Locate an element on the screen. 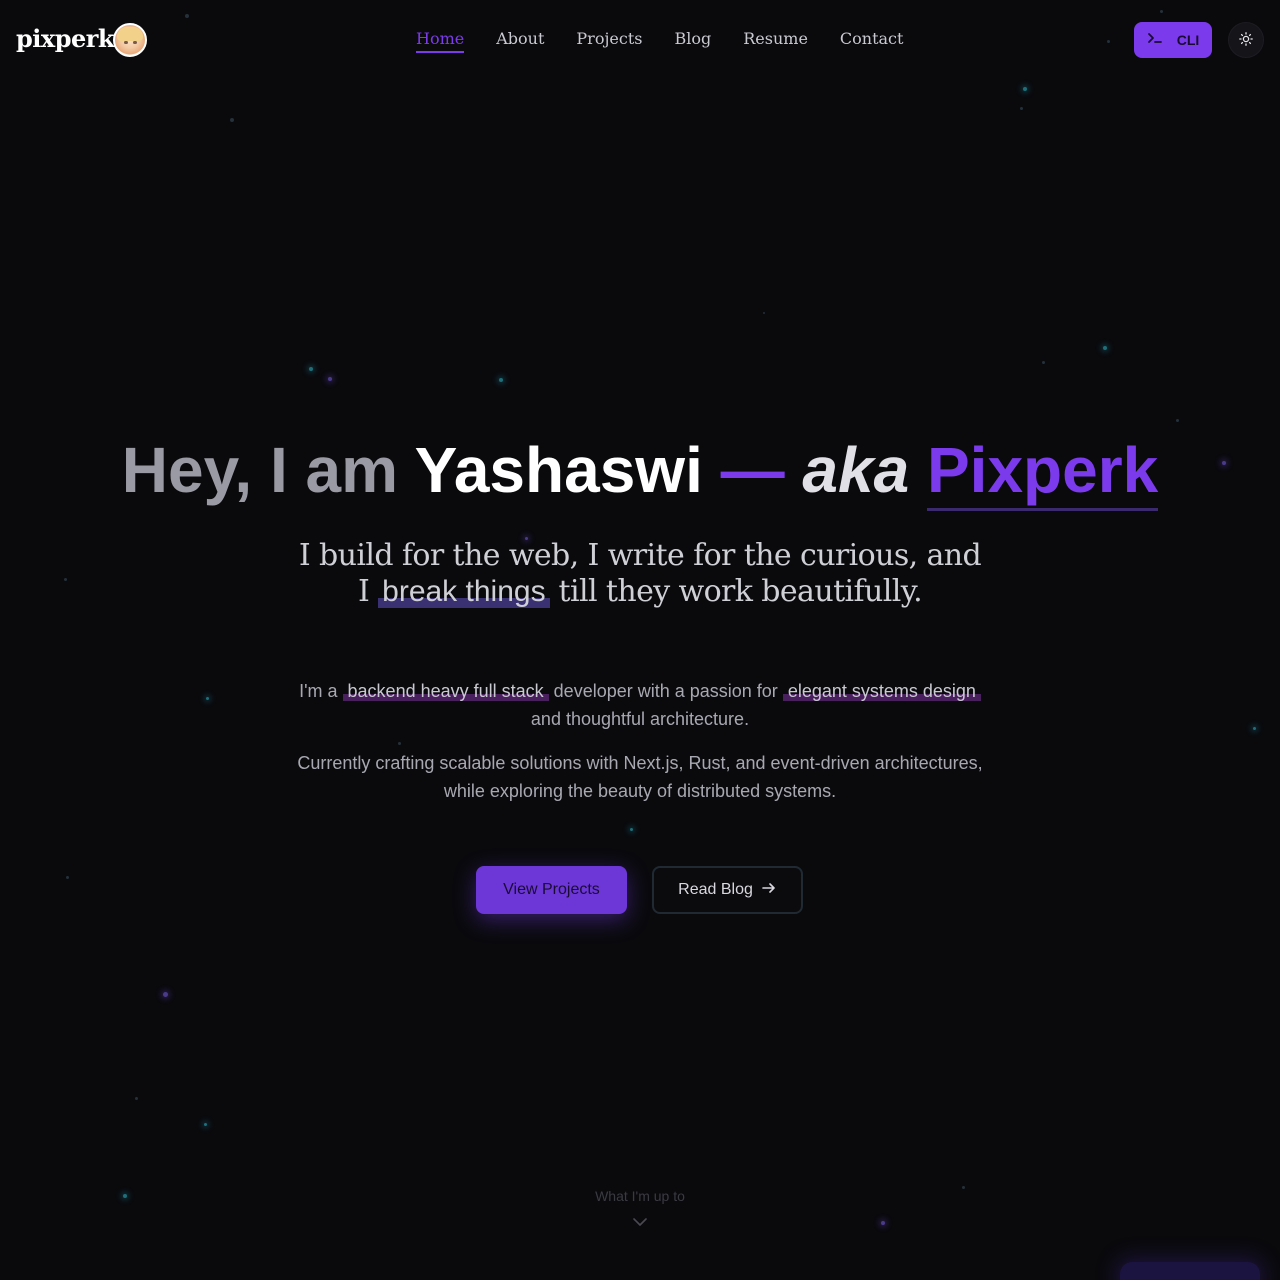 The image size is (1280, 1280). chevron-down-icon is located at coordinates (640, 1222).